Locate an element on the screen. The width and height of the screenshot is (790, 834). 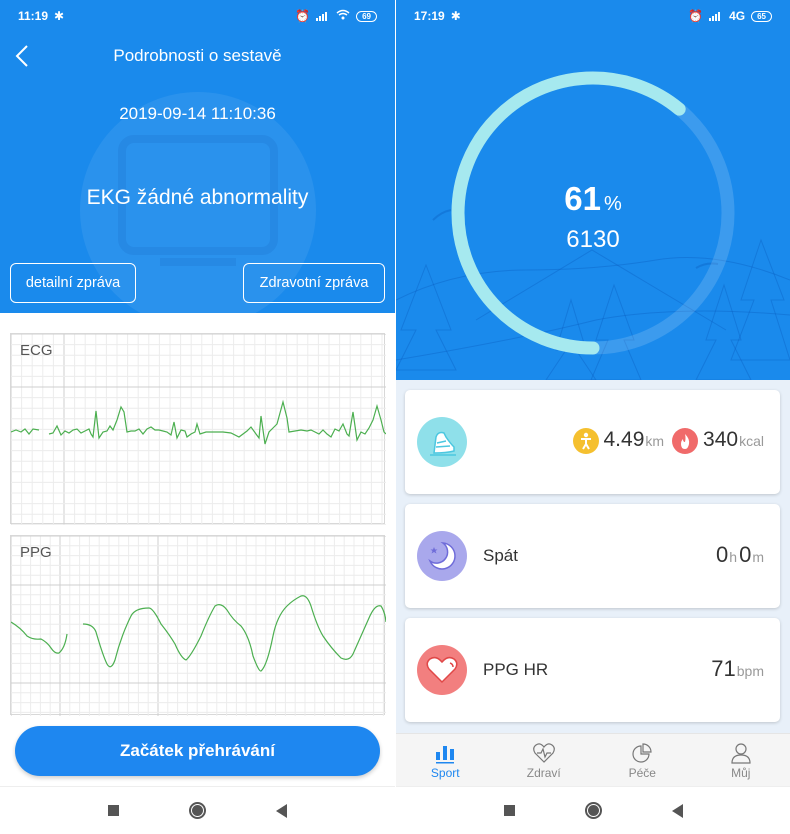
goal-percent-value: 61 is located at coordinates (582, 198).